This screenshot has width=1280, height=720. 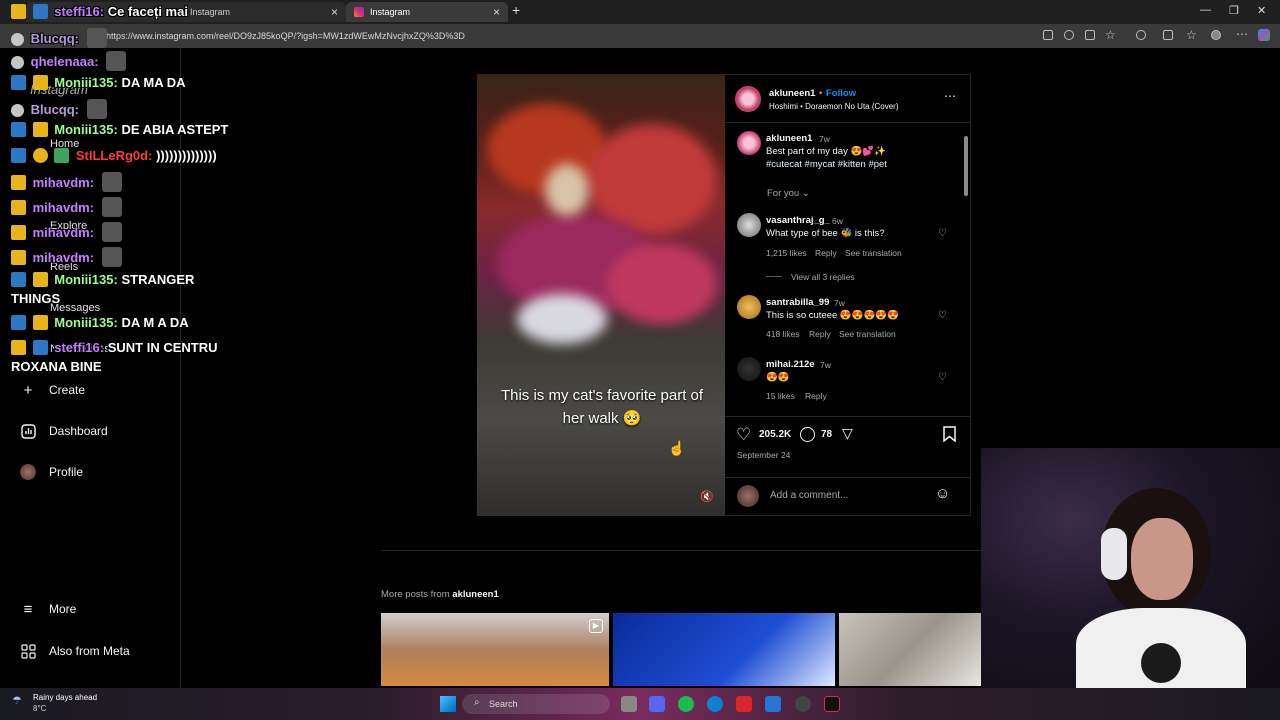 I want to click on post-thumbnail: ▶, so click(x=495, y=649).